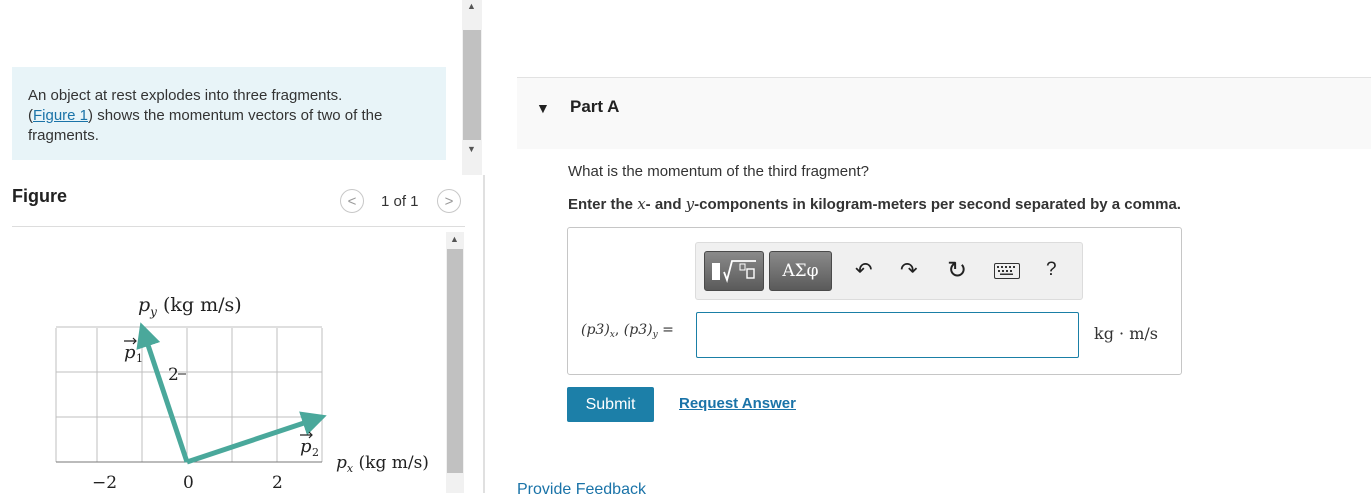  Describe the element at coordinates (139, 358) in the screenshot. I see `svg-text: 1` at that location.